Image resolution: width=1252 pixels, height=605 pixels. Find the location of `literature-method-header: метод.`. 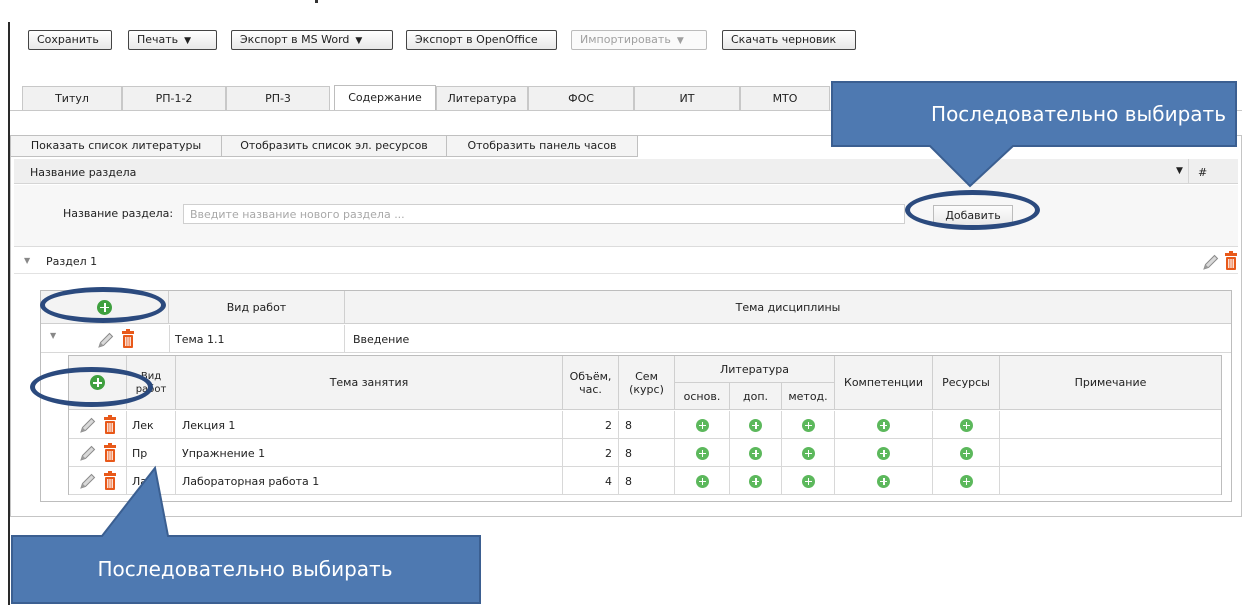

literature-method-header: метод. is located at coordinates (808, 396).